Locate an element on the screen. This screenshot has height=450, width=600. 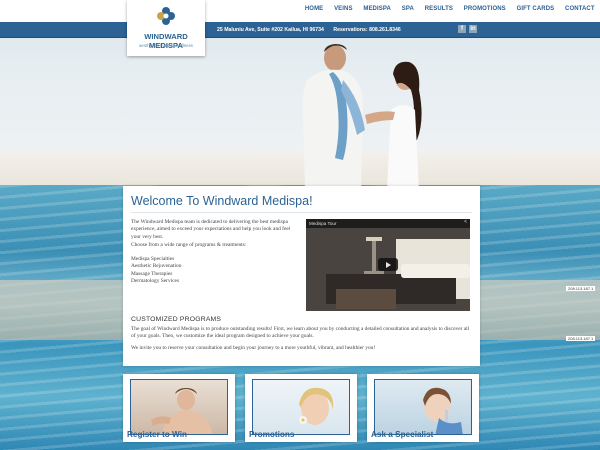
hero-couple-image is located at coordinates (362, 117).